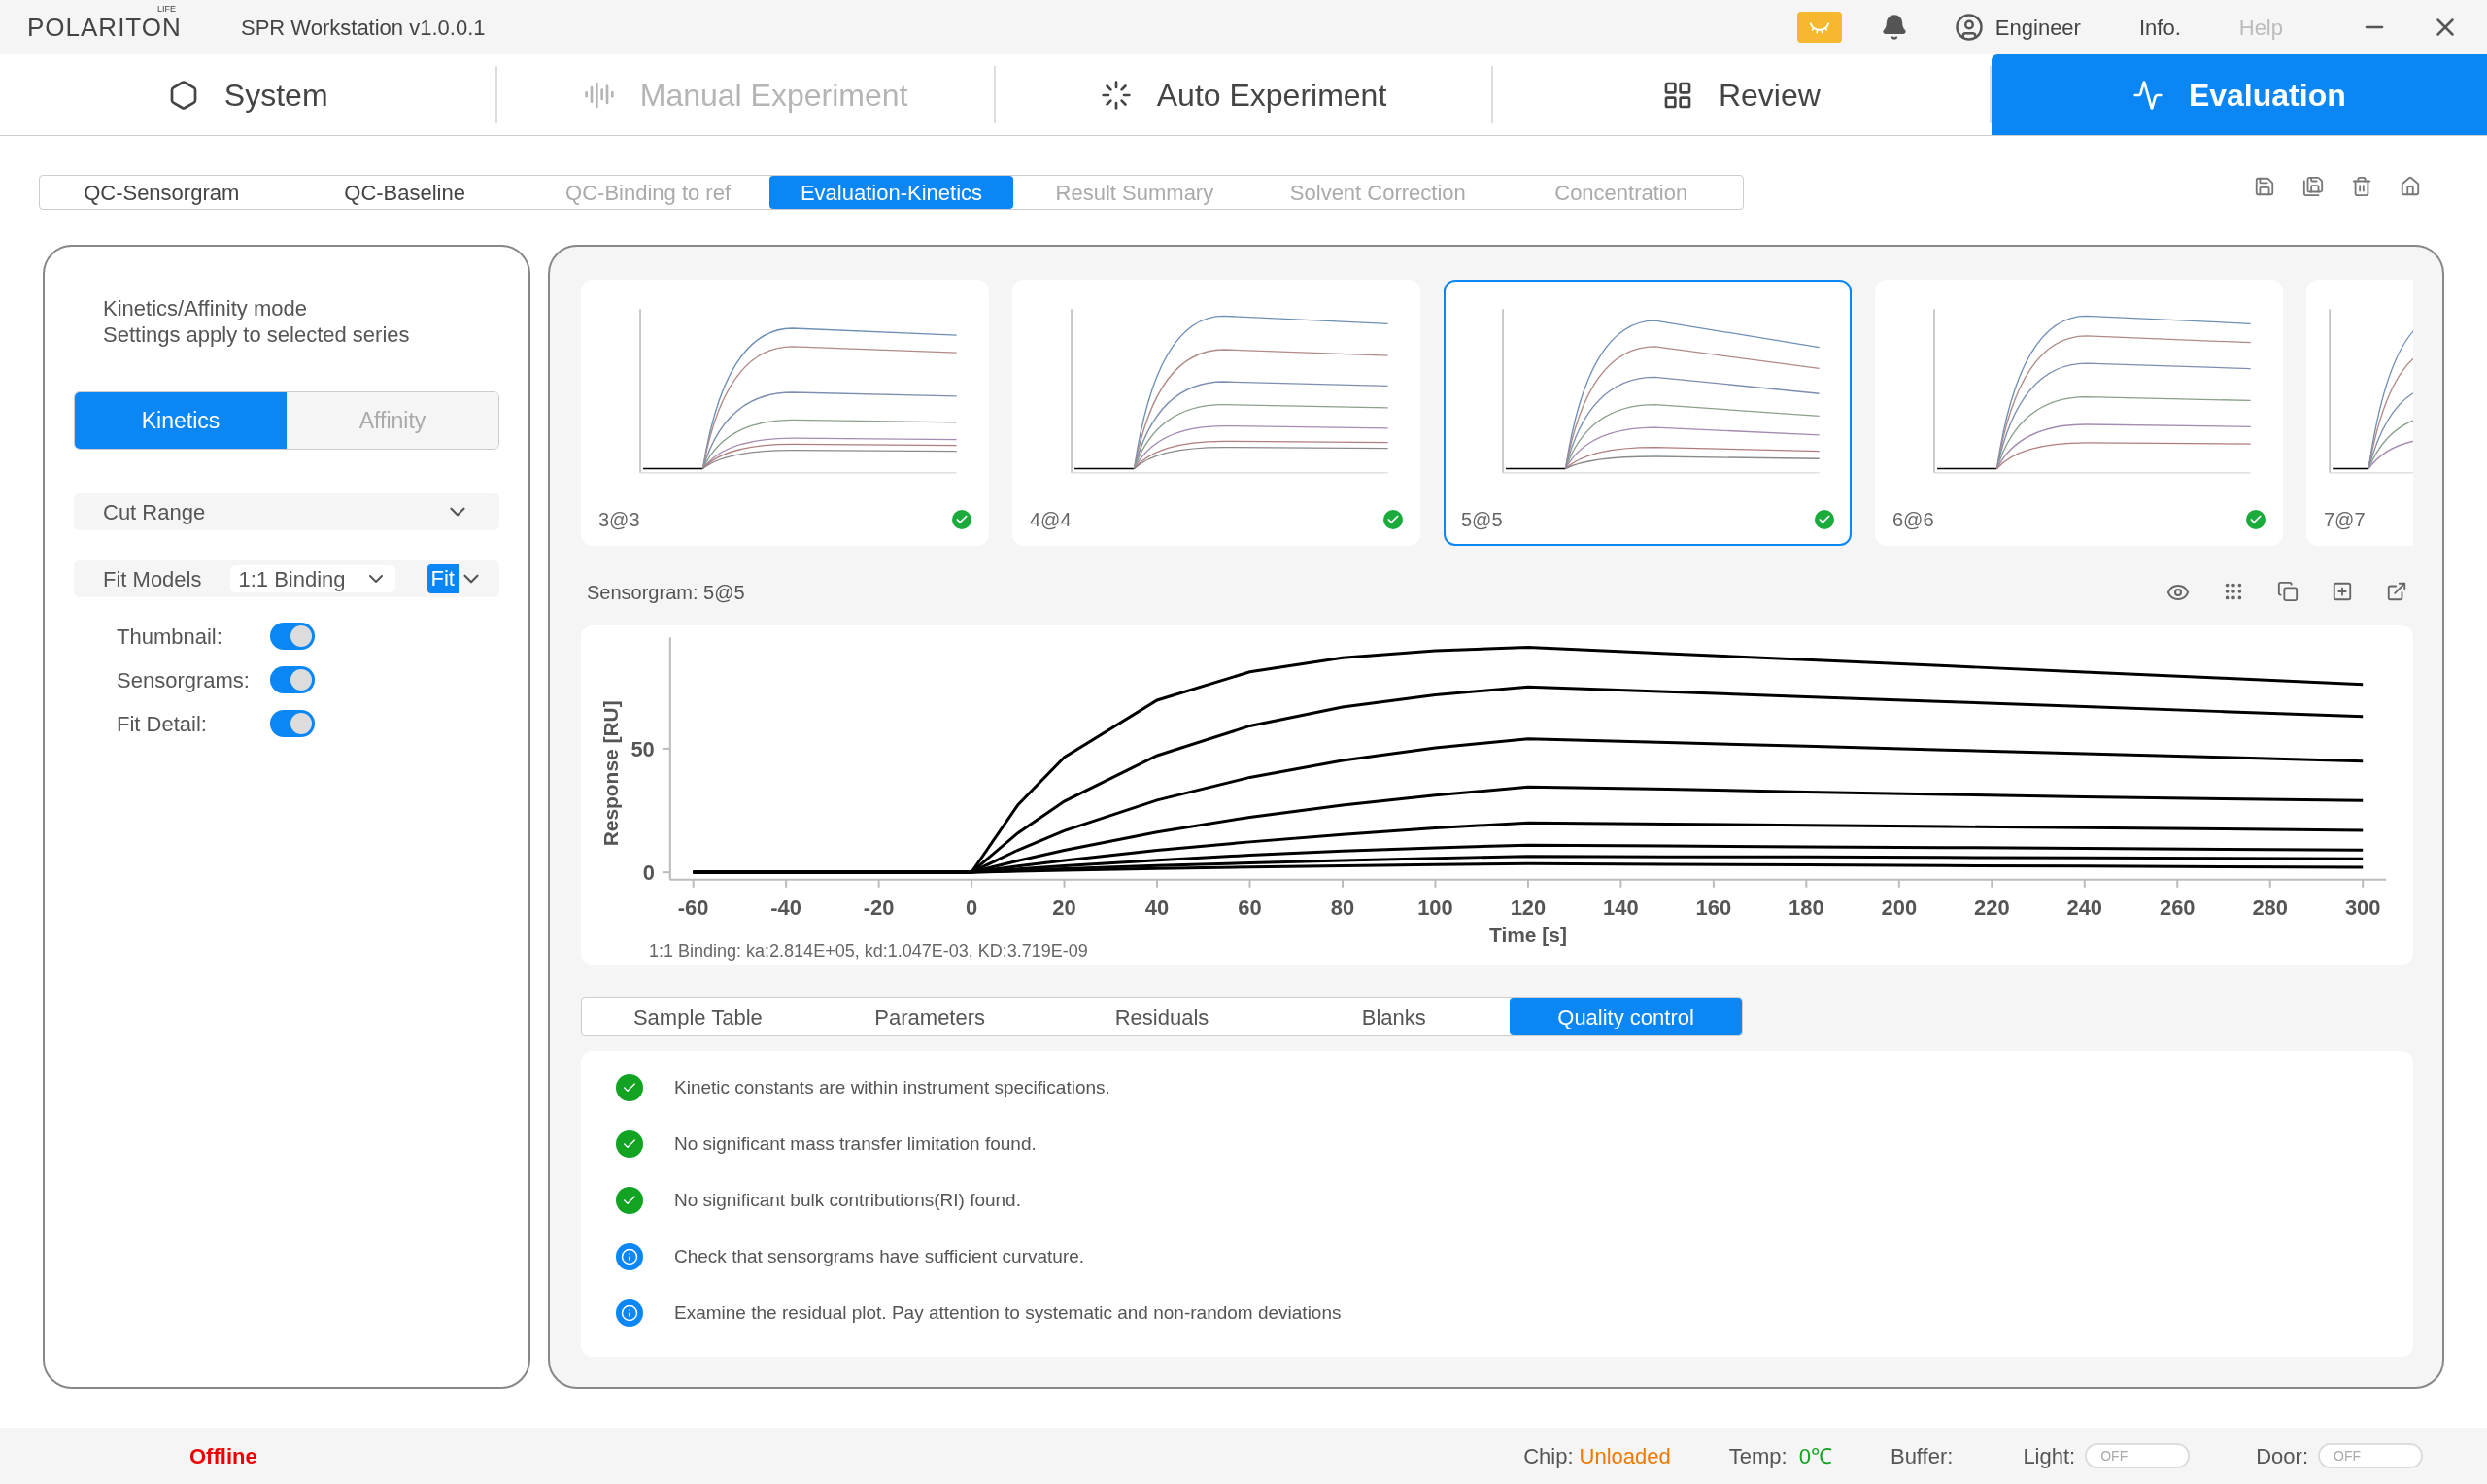 Image resolution: width=2487 pixels, height=1484 pixels. Describe the element at coordinates (1157, 907) in the screenshot. I see `axis-tick-label: 40` at that location.